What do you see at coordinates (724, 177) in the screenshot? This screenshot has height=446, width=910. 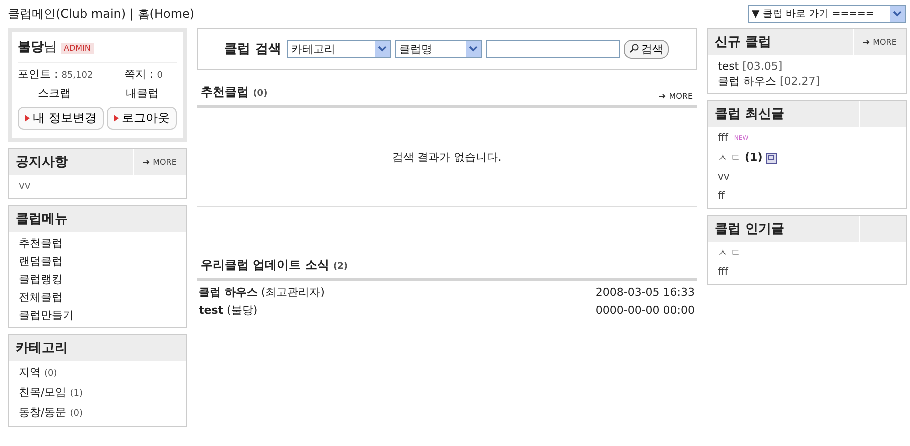 I see `post-item: vv` at bounding box center [724, 177].